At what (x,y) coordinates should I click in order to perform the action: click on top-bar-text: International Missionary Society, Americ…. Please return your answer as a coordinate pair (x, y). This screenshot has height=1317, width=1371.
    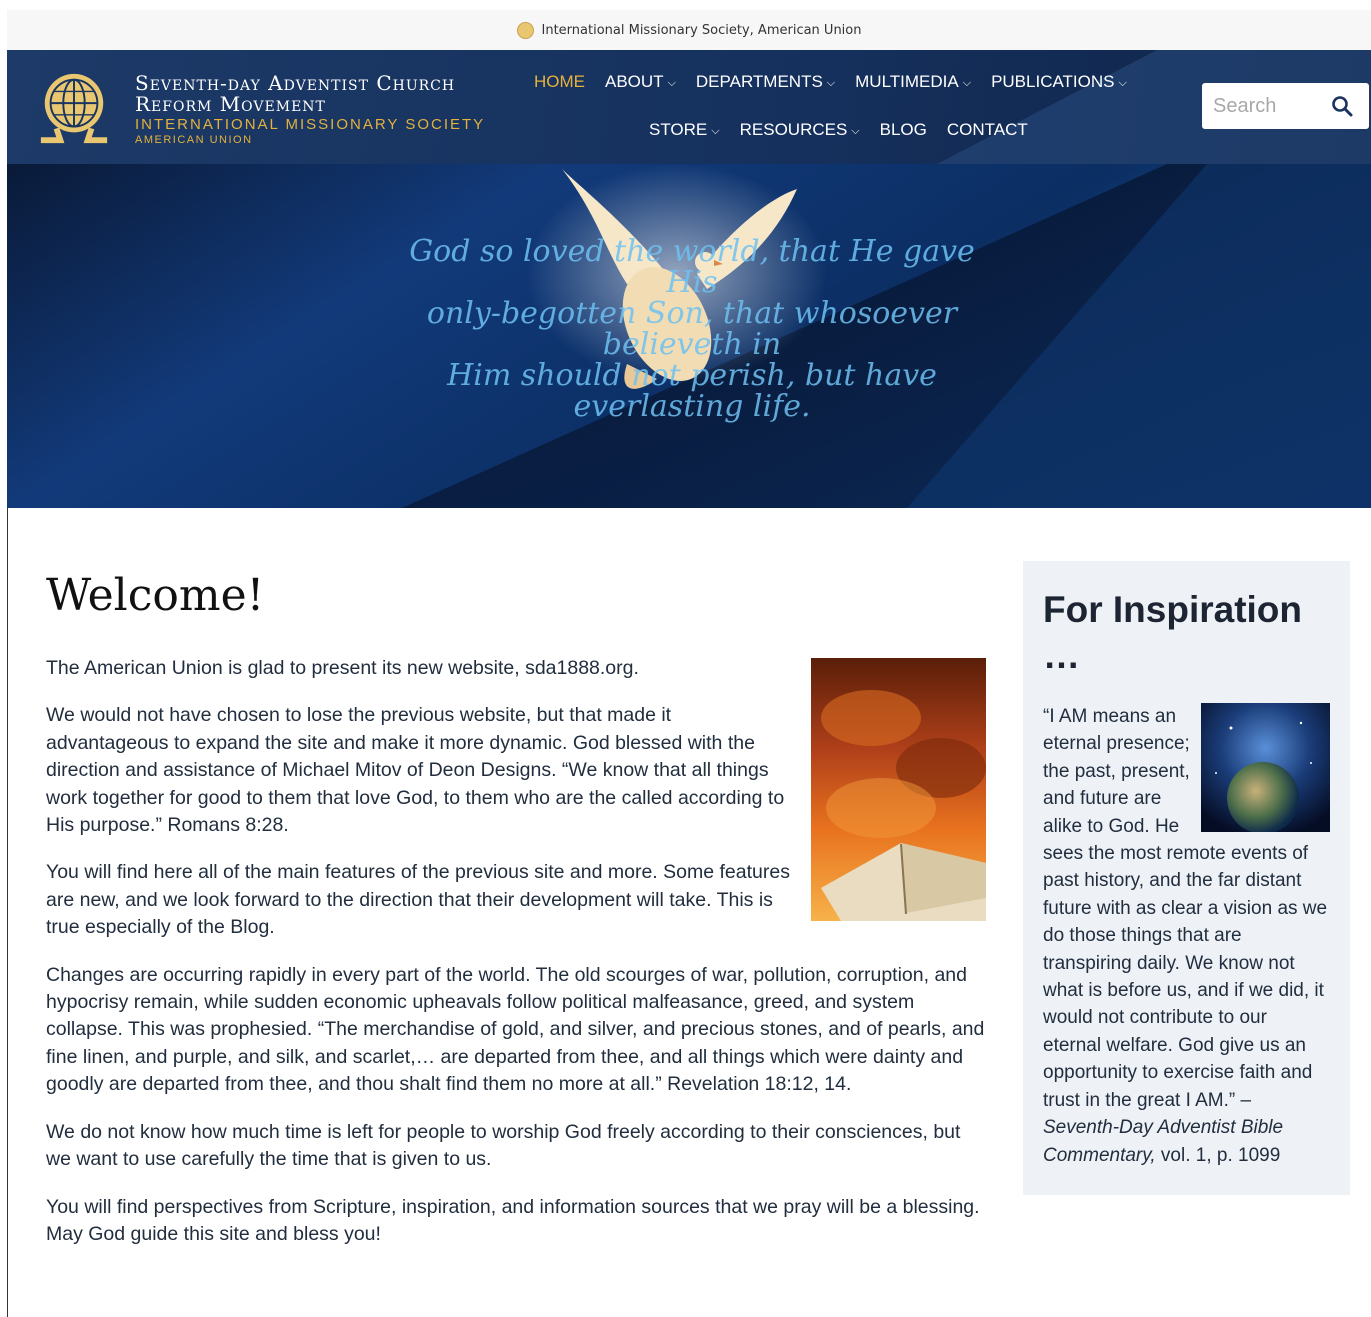
    Looking at the image, I should click on (701, 30).